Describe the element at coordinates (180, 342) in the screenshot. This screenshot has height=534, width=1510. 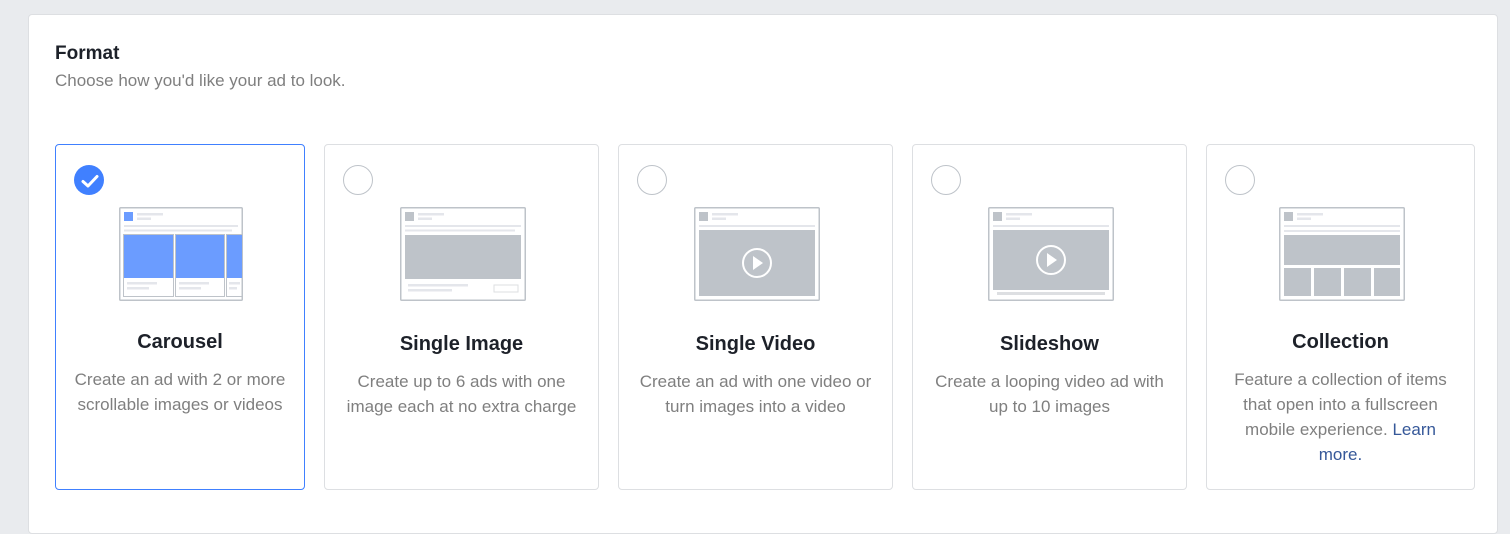
I see `format-option-label: Carousel` at that location.